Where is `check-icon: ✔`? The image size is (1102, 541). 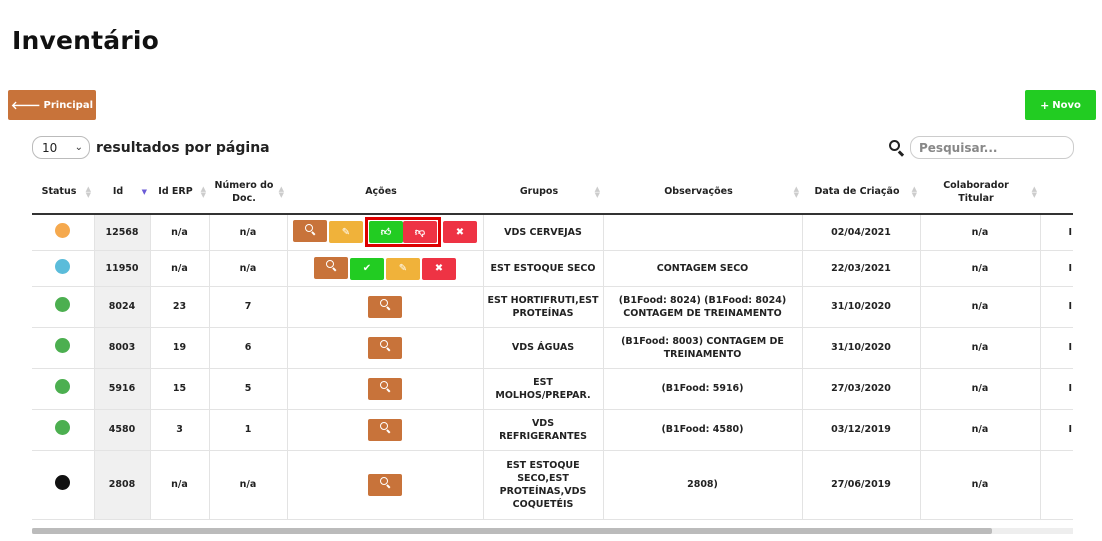
check-icon: ✔ is located at coordinates (367, 268).